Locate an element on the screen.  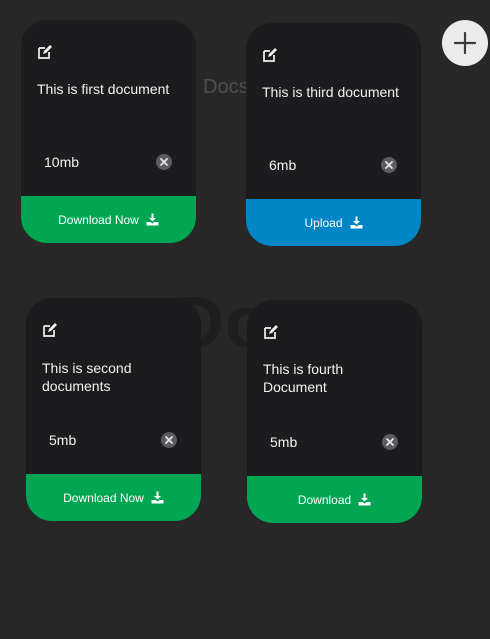
plus-icon is located at coordinates (465, 43).